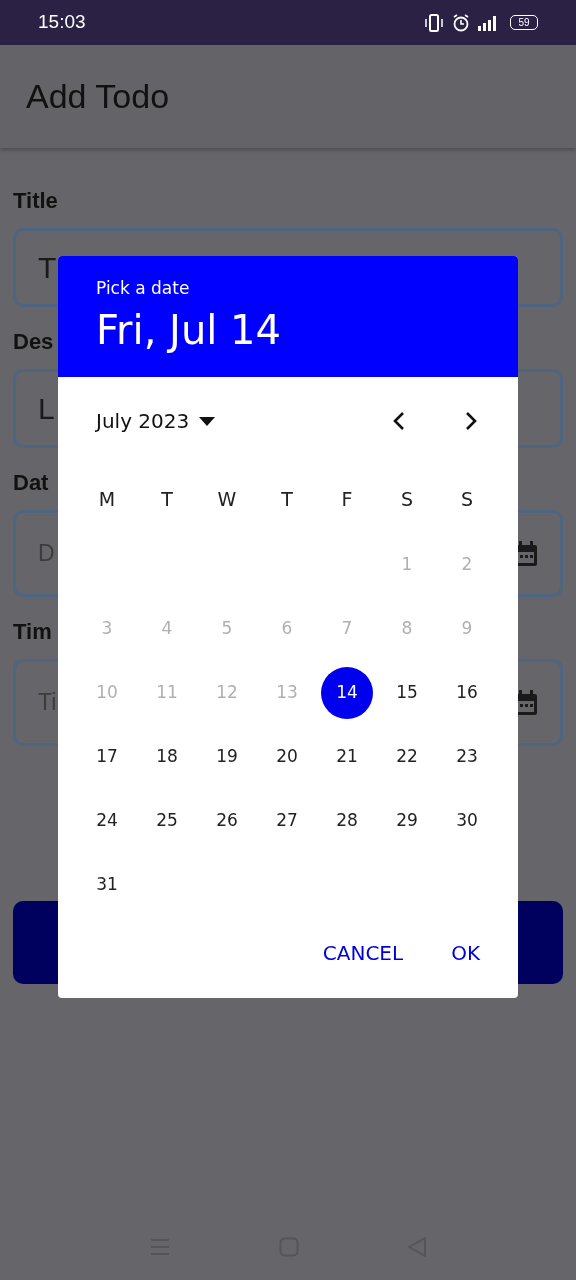  Describe the element at coordinates (33, 342) in the screenshot. I see `field-label: Des` at that location.